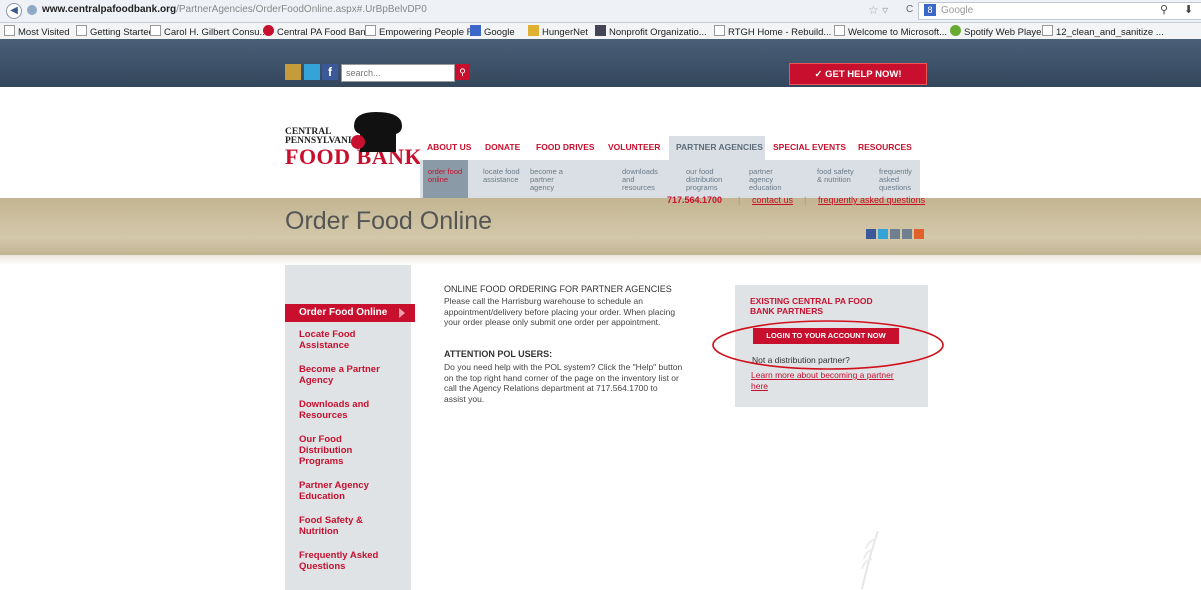  What do you see at coordinates (640, 180) in the screenshot?
I see `subnav-downloads: downloads and resources` at bounding box center [640, 180].